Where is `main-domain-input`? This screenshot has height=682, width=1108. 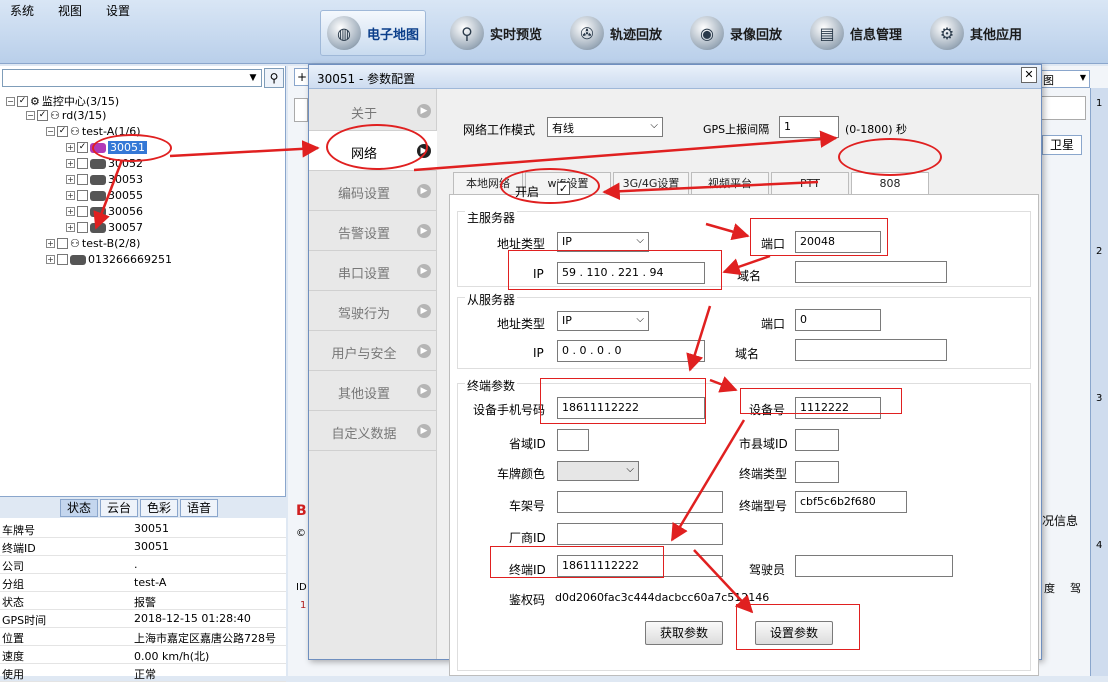 main-domain-input is located at coordinates (871, 272).